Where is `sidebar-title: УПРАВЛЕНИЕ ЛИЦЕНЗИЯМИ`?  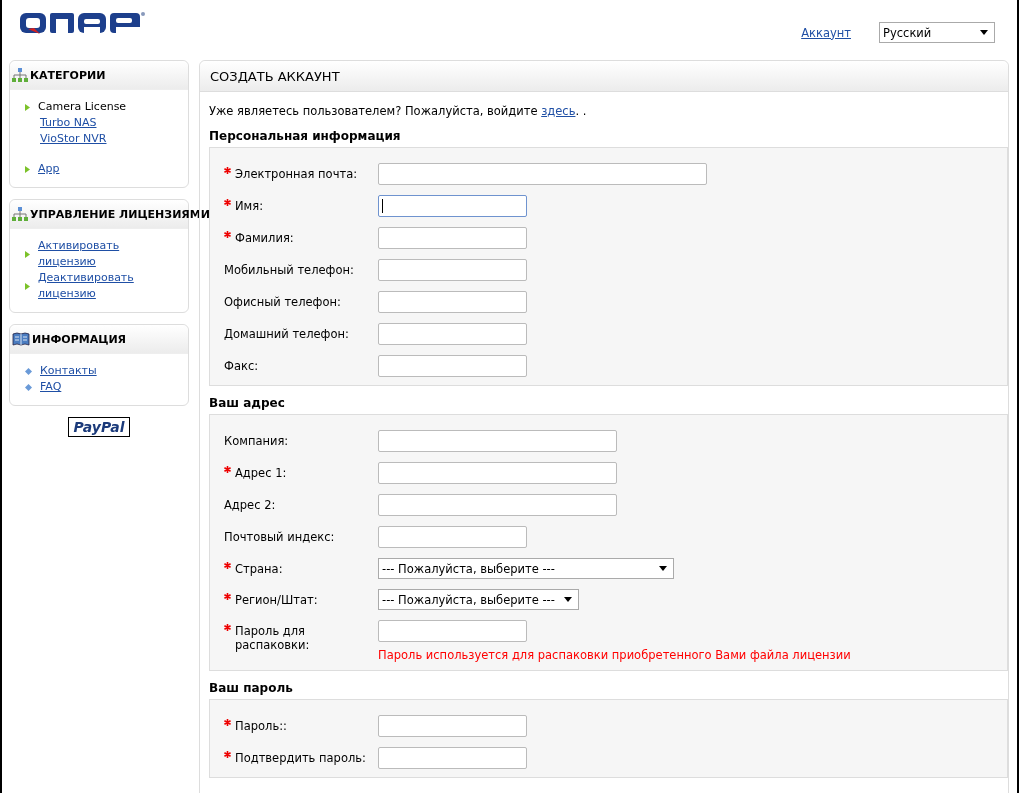 sidebar-title: УПРАВЛЕНИЕ ЛИЦЕНЗИЯМИ is located at coordinates (120, 214).